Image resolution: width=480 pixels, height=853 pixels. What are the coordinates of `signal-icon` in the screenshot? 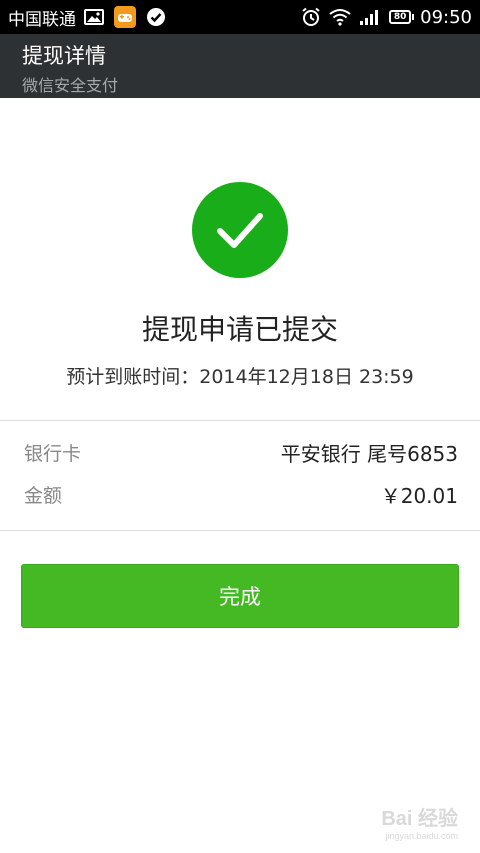 It's located at (370, 17).